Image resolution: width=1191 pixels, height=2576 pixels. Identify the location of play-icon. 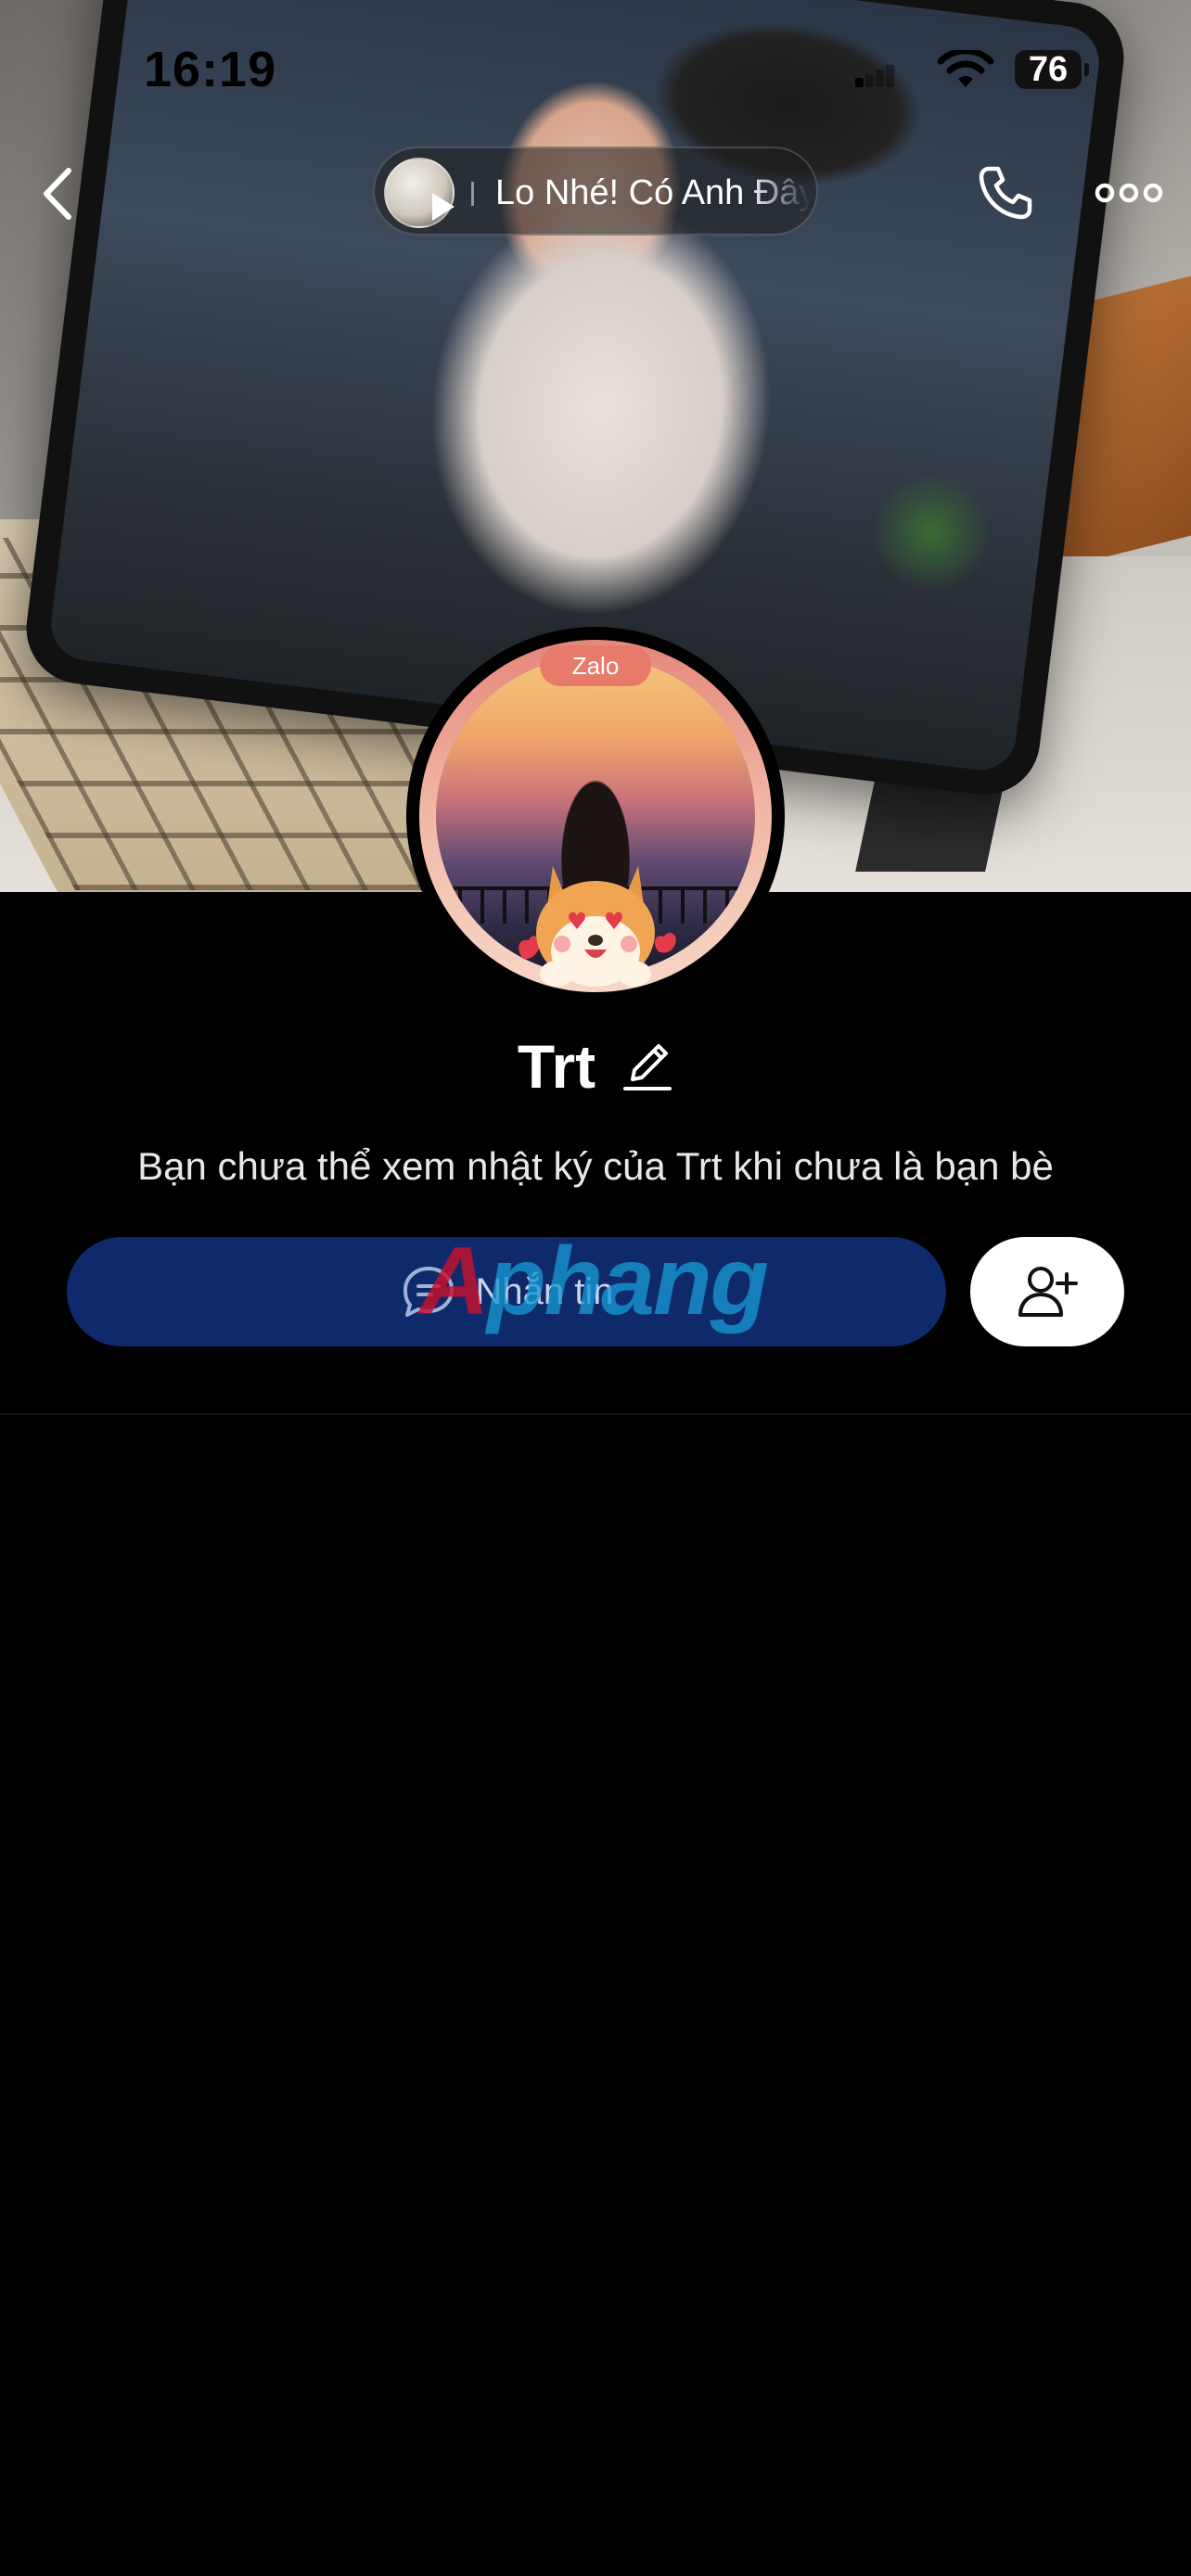
(443, 207).